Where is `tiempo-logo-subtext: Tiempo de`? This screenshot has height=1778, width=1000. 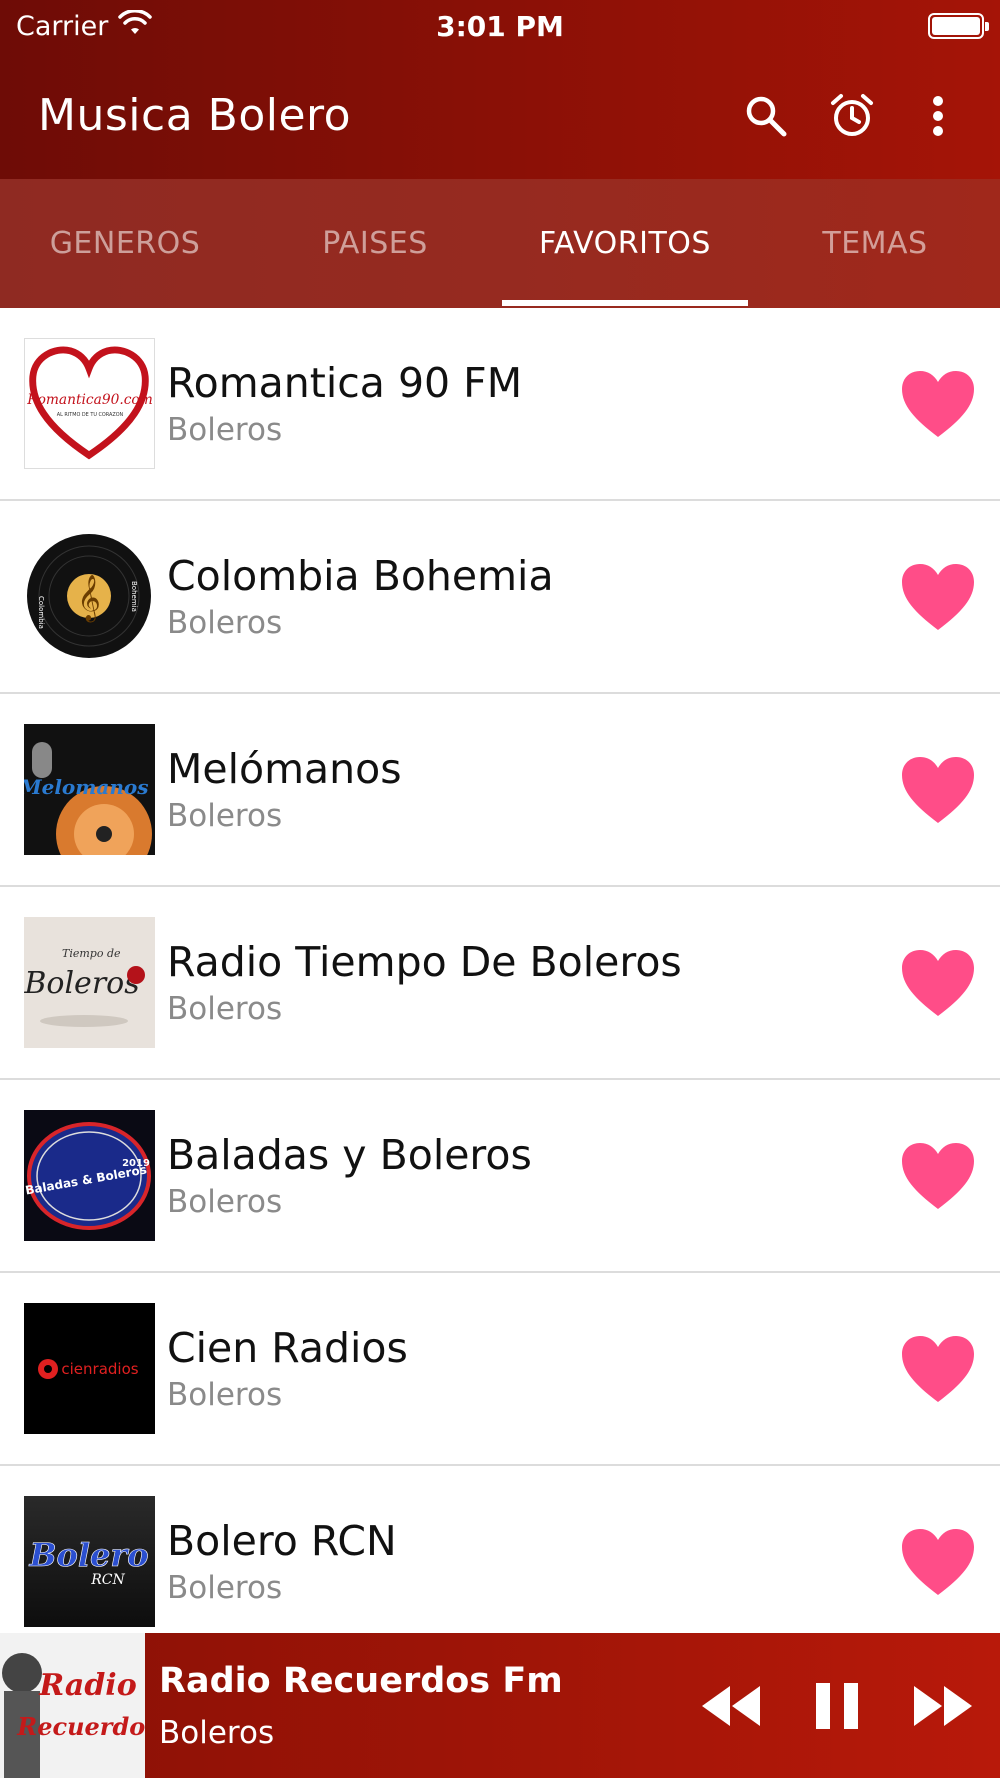 tiempo-logo-subtext: Tiempo de is located at coordinates (91, 953).